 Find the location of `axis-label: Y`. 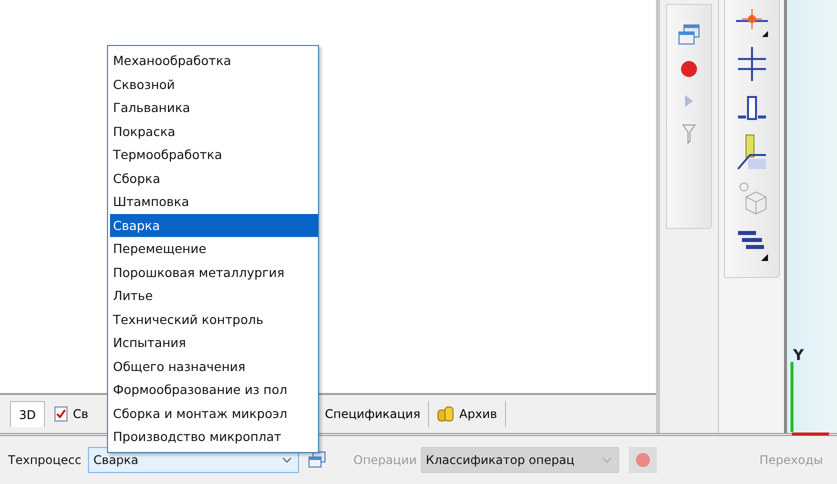

axis-label: Y is located at coordinates (798, 355).